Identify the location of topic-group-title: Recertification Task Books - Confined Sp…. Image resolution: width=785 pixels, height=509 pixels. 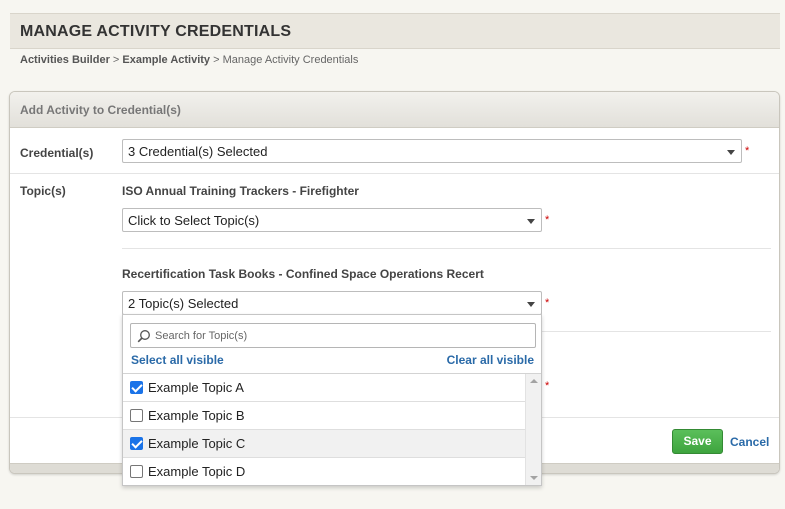
(303, 274).